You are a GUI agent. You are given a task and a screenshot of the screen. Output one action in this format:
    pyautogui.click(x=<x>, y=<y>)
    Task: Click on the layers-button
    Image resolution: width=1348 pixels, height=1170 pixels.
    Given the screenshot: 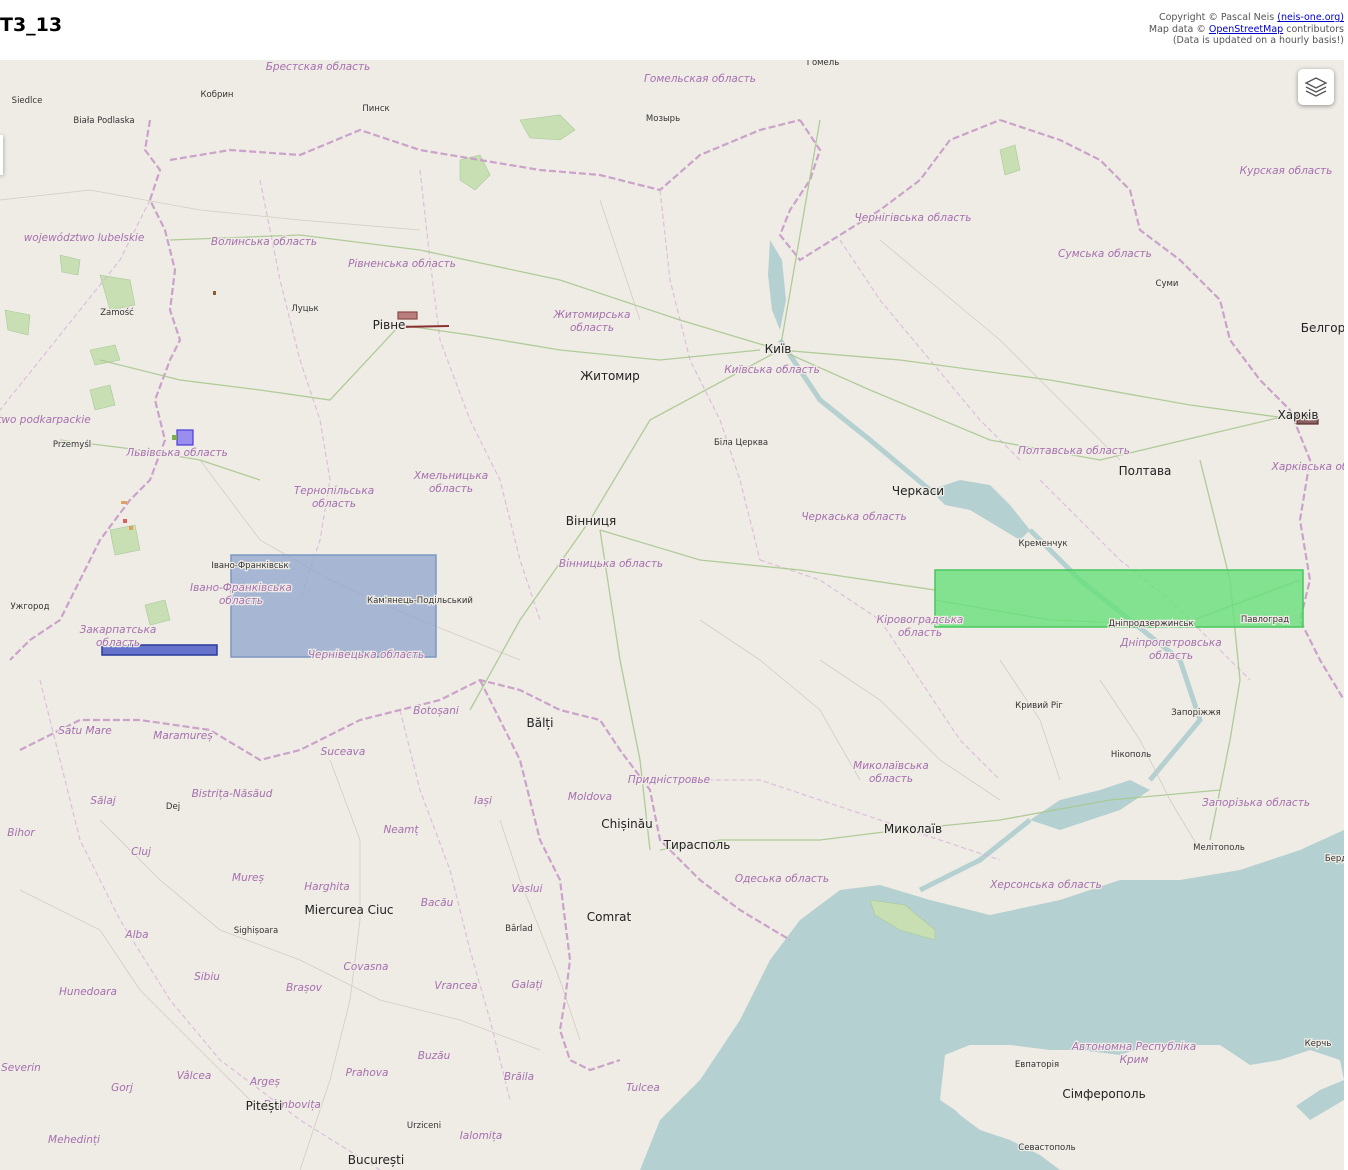 What is the action you would take?
    pyautogui.click(x=1316, y=87)
    